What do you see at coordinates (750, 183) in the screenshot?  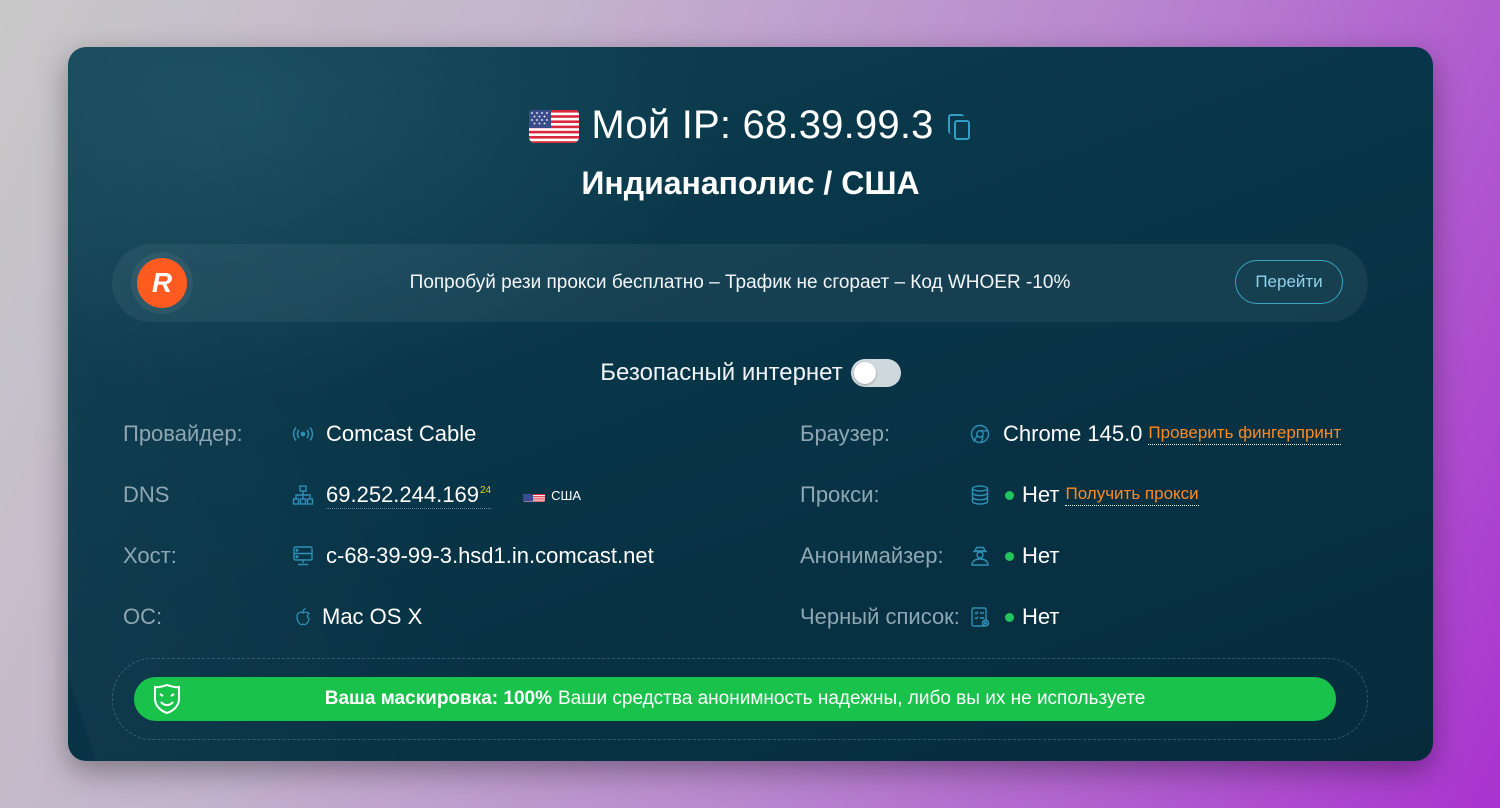 I see `location-text: Индианаполис / США` at bounding box center [750, 183].